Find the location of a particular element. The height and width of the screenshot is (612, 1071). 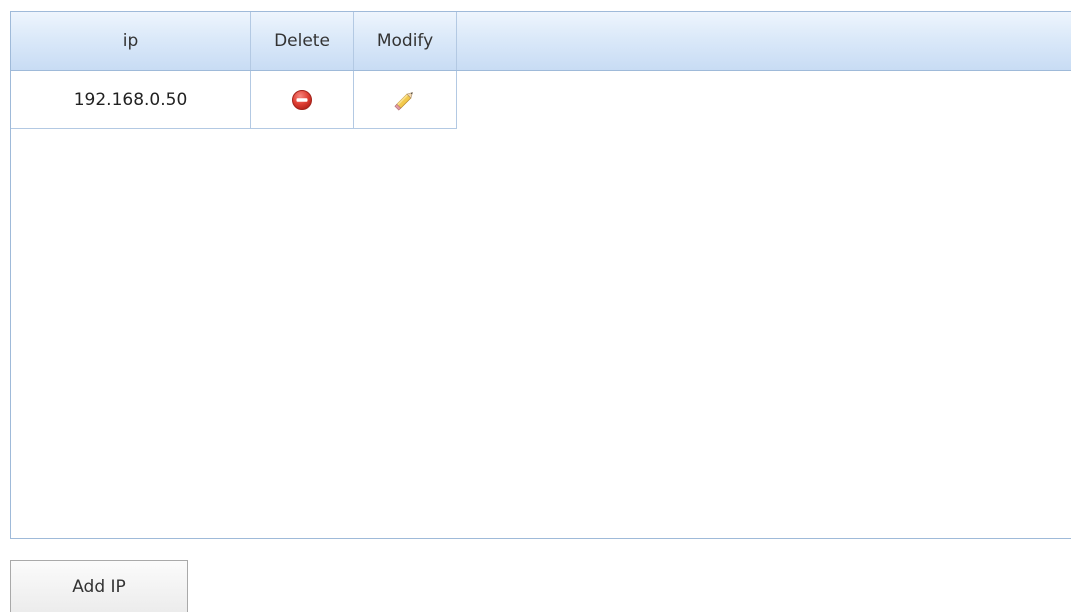

table-row: 192.168.0.50 is located at coordinates (234, 100).